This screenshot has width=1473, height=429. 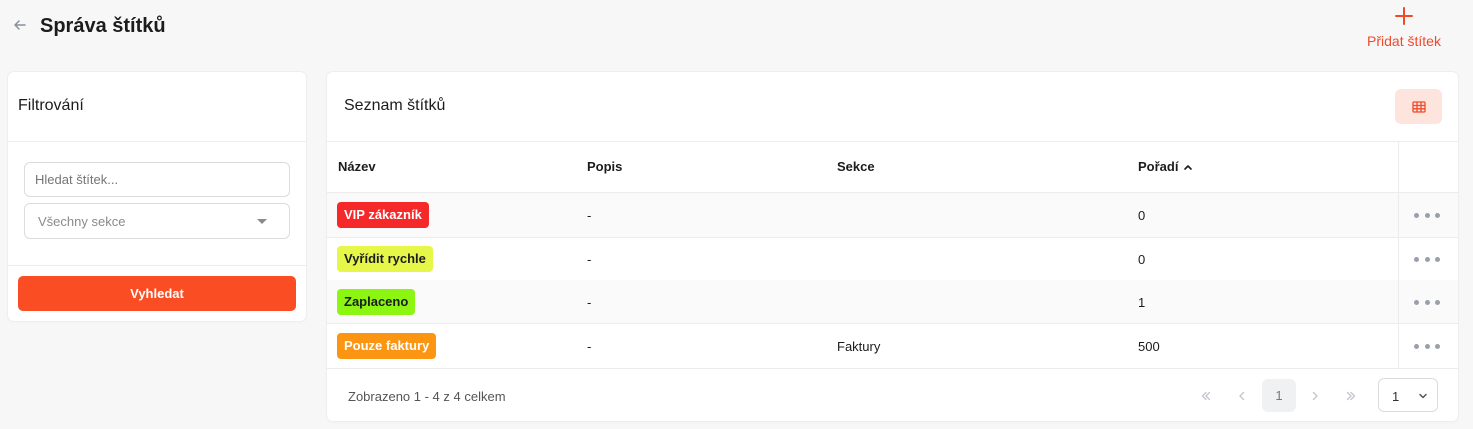 What do you see at coordinates (892, 346) in the screenshot?
I see `table-row: Pouze faktury - Faktury 500` at bounding box center [892, 346].